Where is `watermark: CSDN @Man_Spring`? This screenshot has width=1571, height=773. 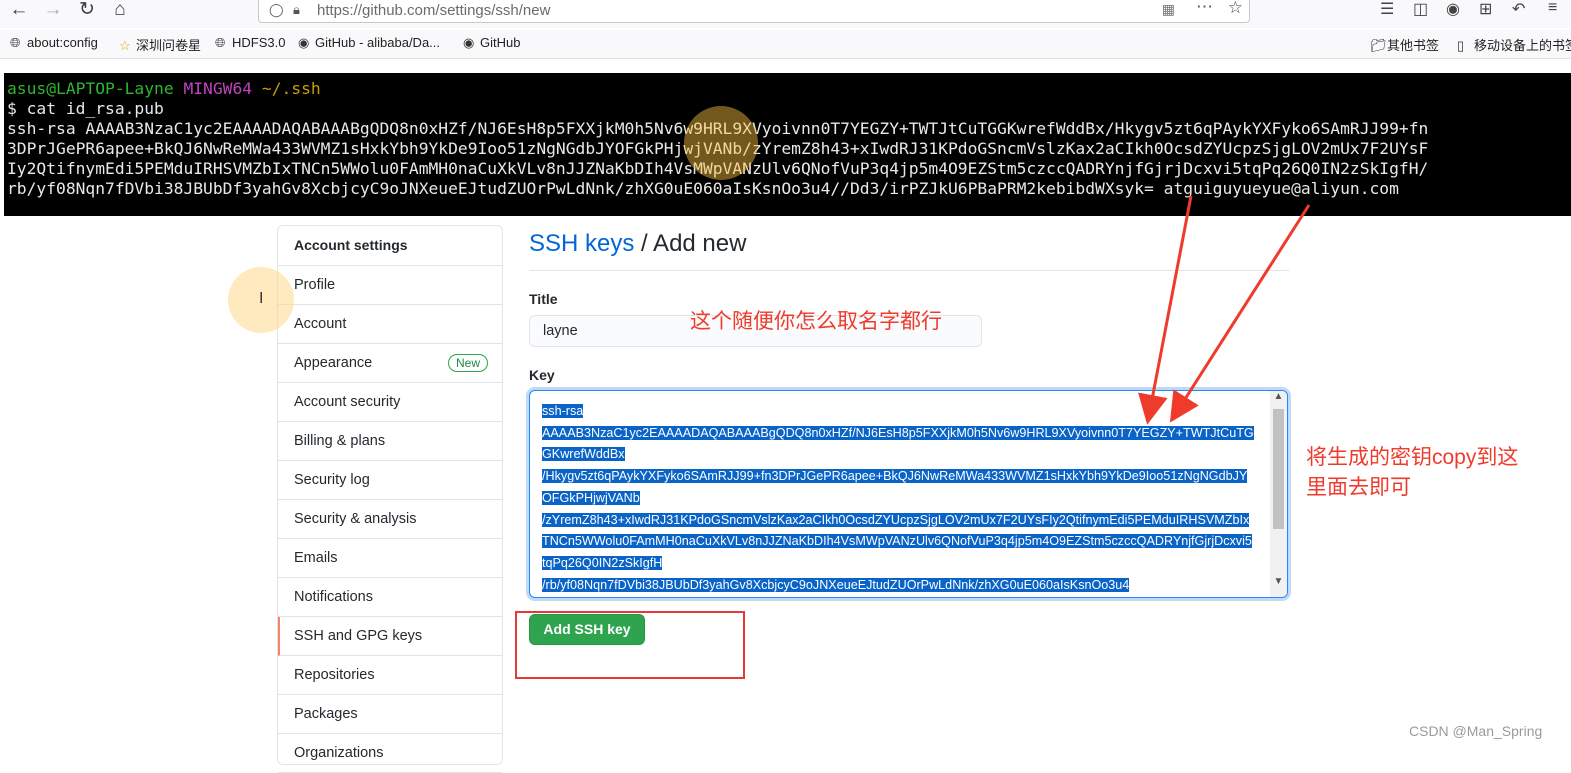 watermark: CSDN @Man_Spring is located at coordinates (1476, 731).